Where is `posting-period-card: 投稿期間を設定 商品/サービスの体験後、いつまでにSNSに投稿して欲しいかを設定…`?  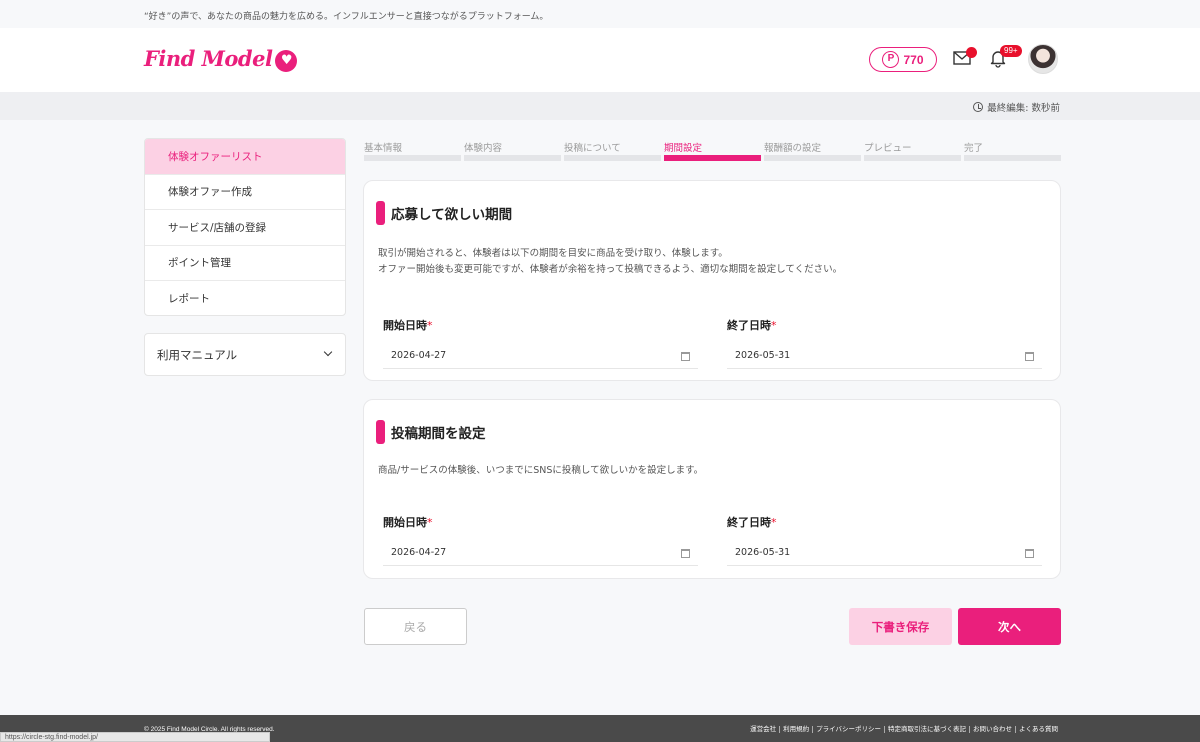
posting-period-card: 投稿期間を設定 商品/サービスの体験後、いつまでにSNSに投稿して欲しいかを設定… is located at coordinates (712, 489).